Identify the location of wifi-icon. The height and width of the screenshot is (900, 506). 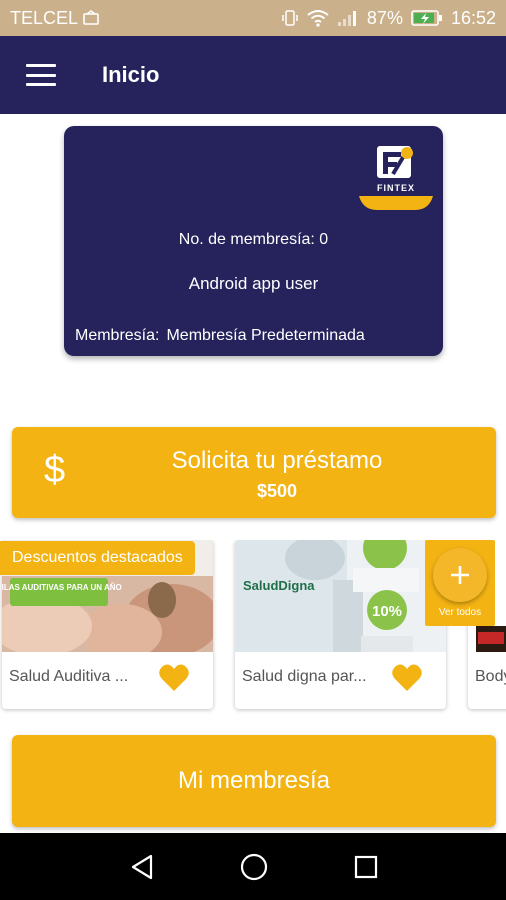
(318, 18).